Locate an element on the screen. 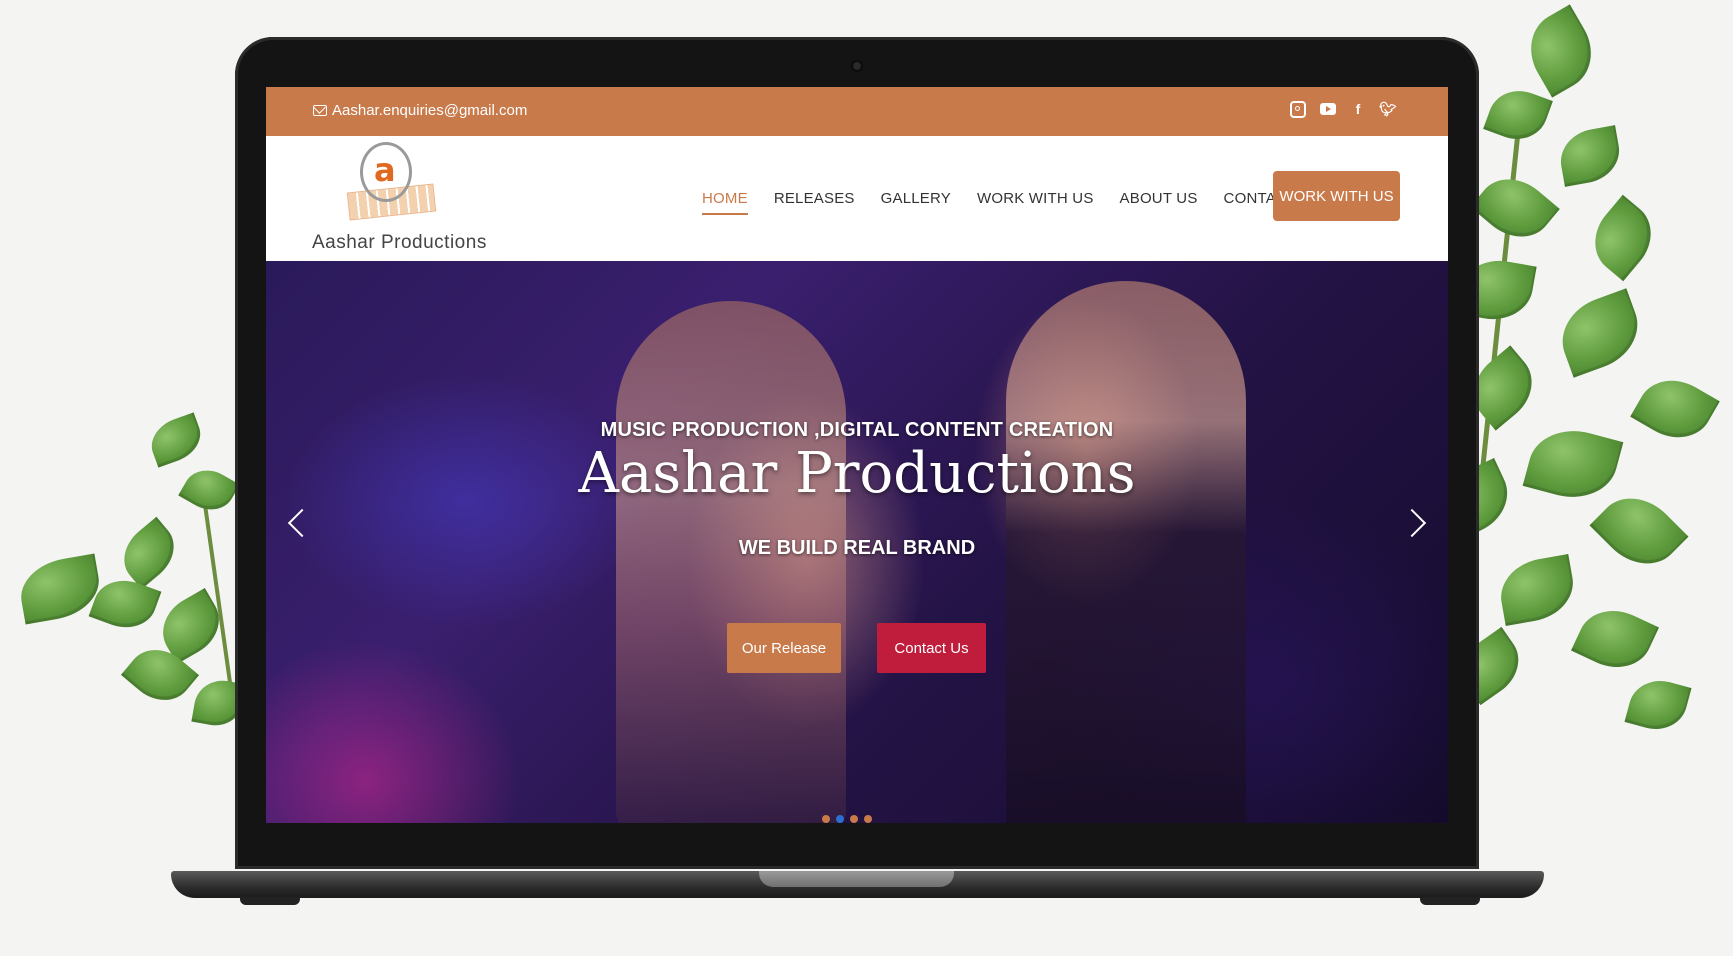 This screenshot has width=1733, height=956. email-link: Aashar.enquiries@gmail.com is located at coordinates (420, 110).